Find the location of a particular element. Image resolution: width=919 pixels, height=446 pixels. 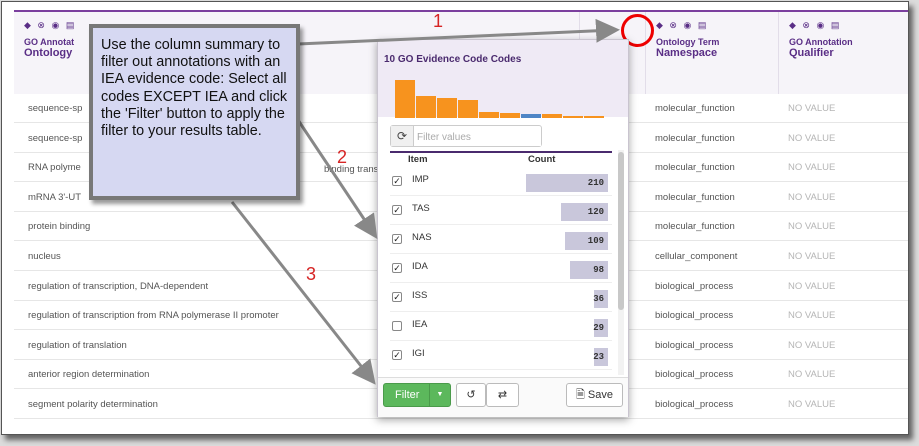

step-number-3: 3 is located at coordinates (311, 274).